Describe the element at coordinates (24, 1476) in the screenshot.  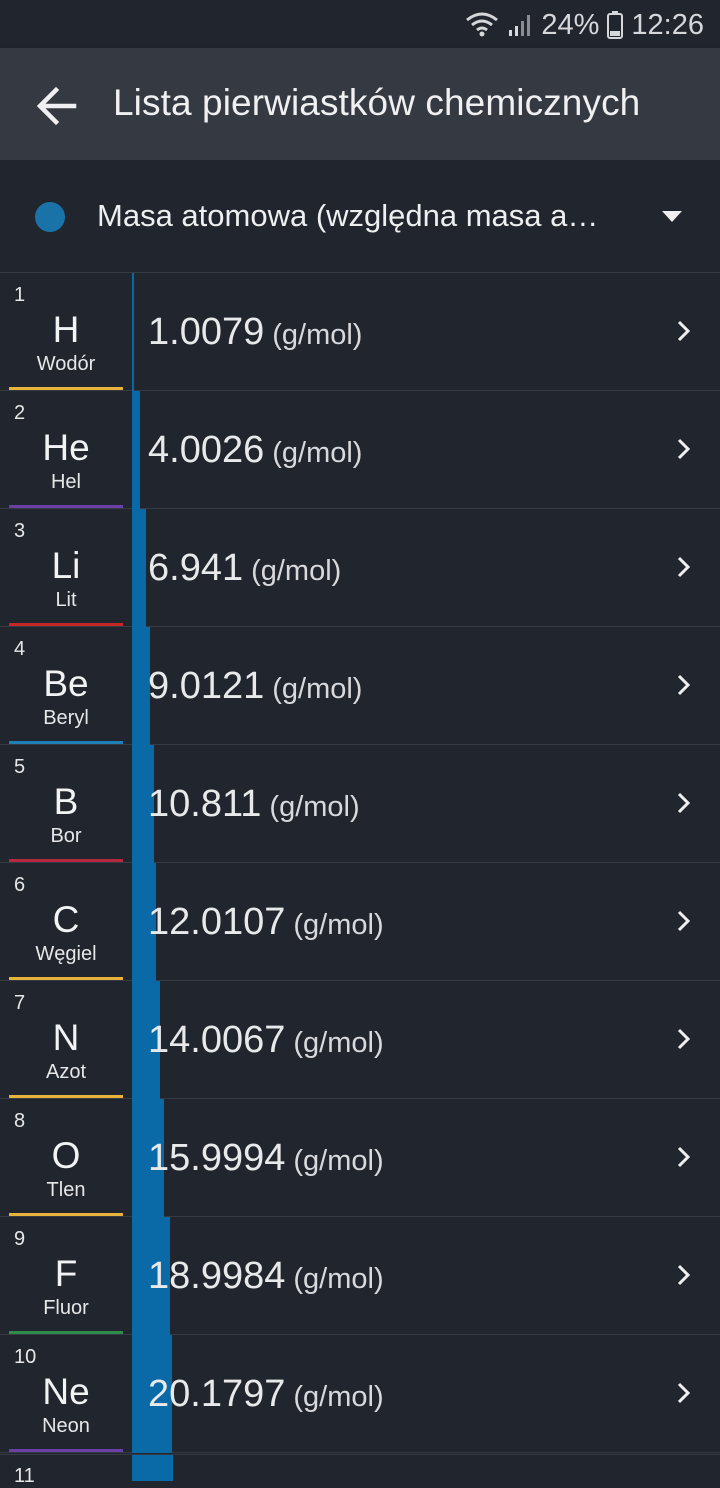
I see `atomic-number: 11` at that location.